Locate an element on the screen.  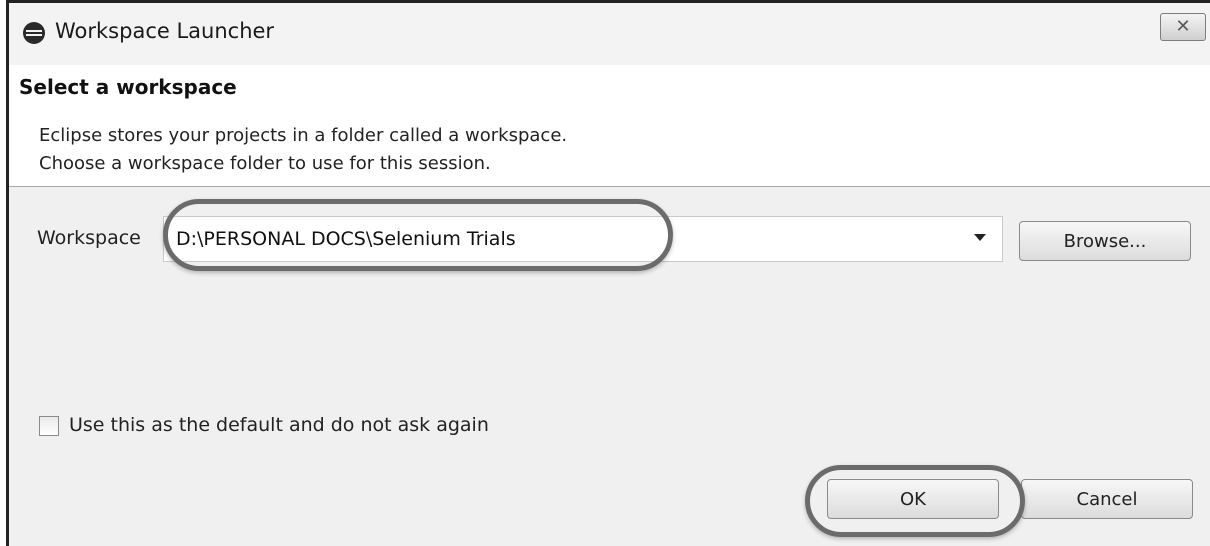
close-icon: ✕ is located at coordinates (1183, 26).